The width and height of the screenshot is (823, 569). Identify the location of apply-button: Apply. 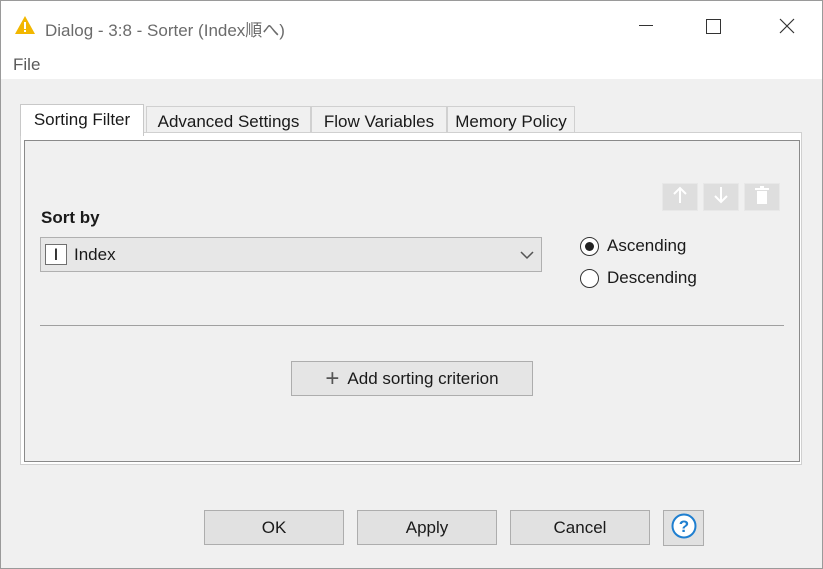
(427, 527).